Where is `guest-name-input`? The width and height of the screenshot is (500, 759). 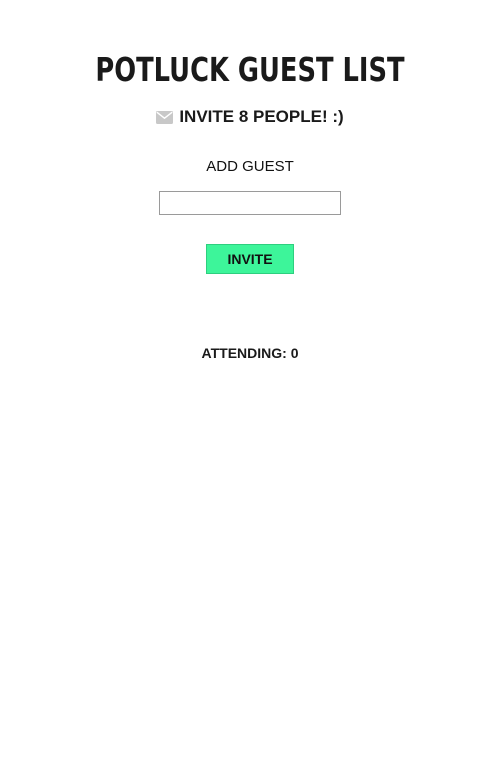 guest-name-input is located at coordinates (250, 203).